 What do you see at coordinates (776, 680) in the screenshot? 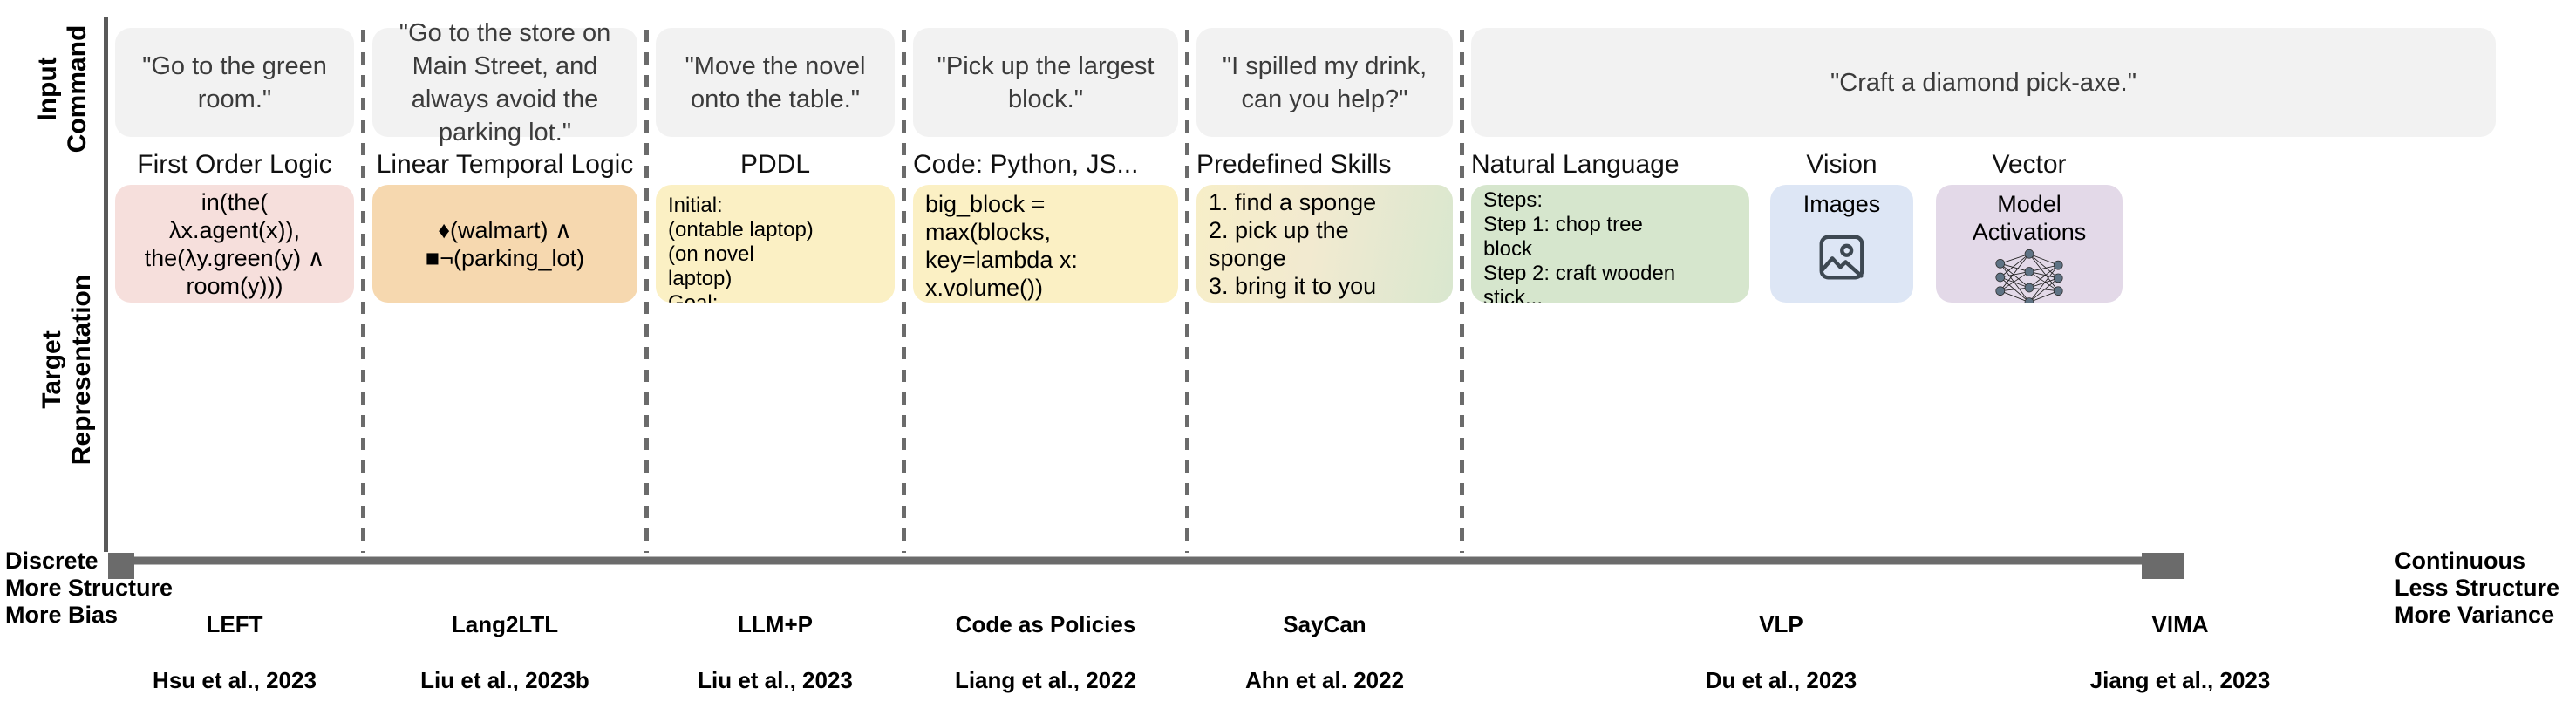
I see `citation-ref: Liu et al., 2023` at bounding box center [776, 680].